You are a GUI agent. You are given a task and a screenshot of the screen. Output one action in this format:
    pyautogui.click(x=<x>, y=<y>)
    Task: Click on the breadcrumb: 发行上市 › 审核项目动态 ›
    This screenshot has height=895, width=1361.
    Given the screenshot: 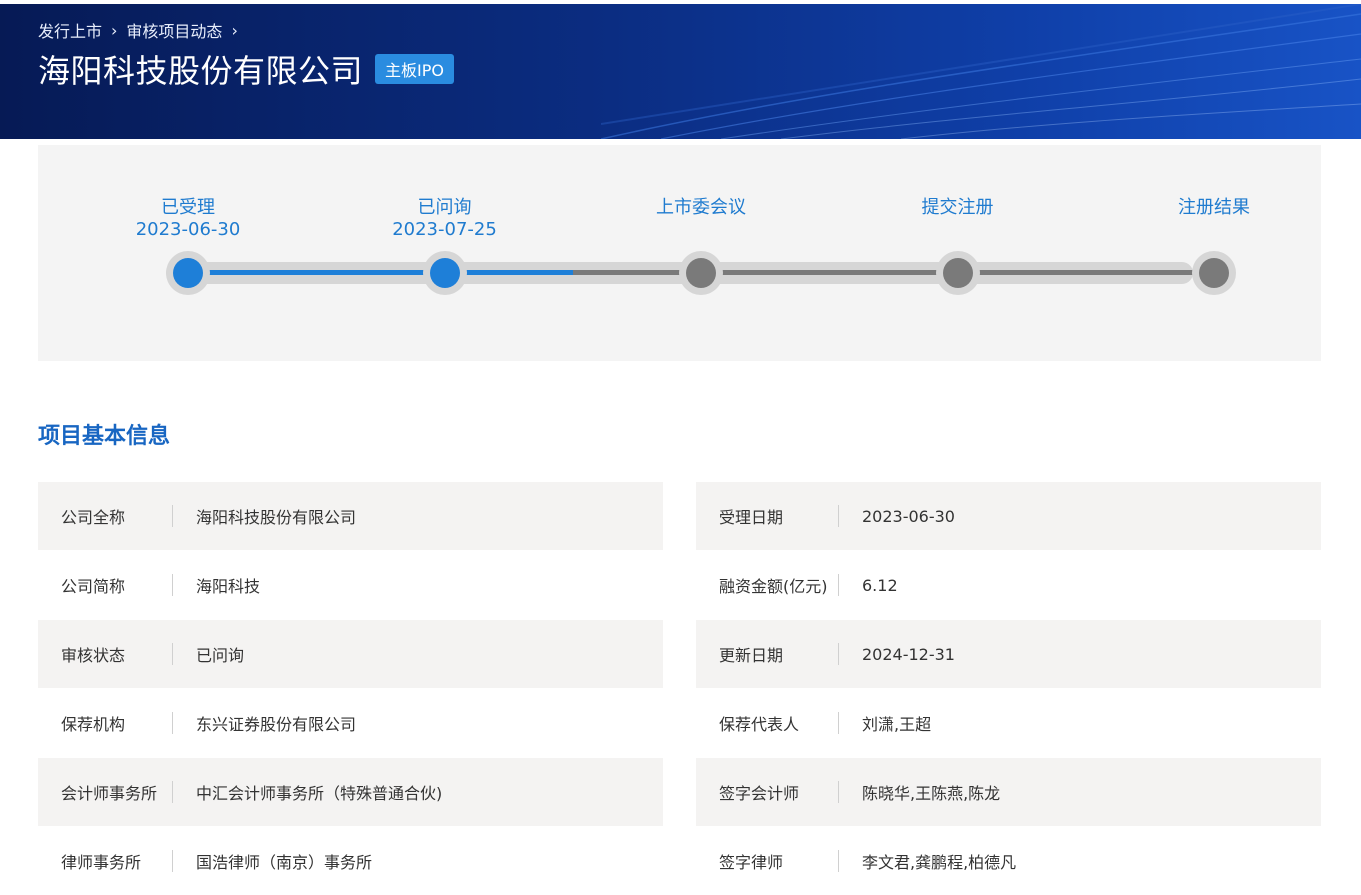 What is the action you would take?
    pyautogui.click(x=142, y=30)
    